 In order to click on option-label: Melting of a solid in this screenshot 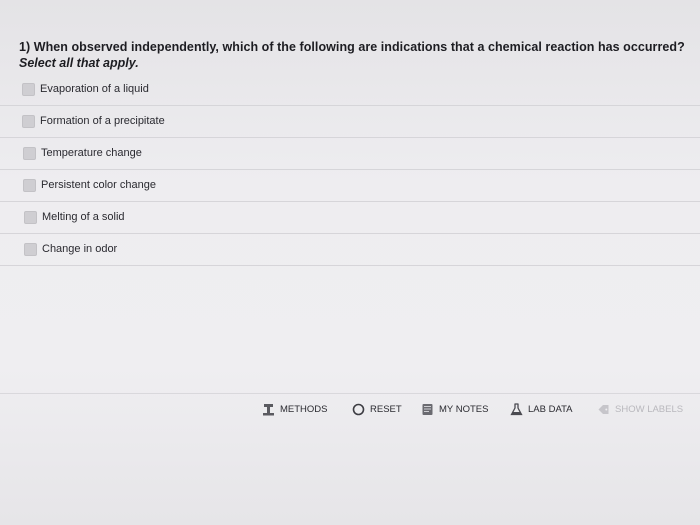, I will do `click(83, 217)`.